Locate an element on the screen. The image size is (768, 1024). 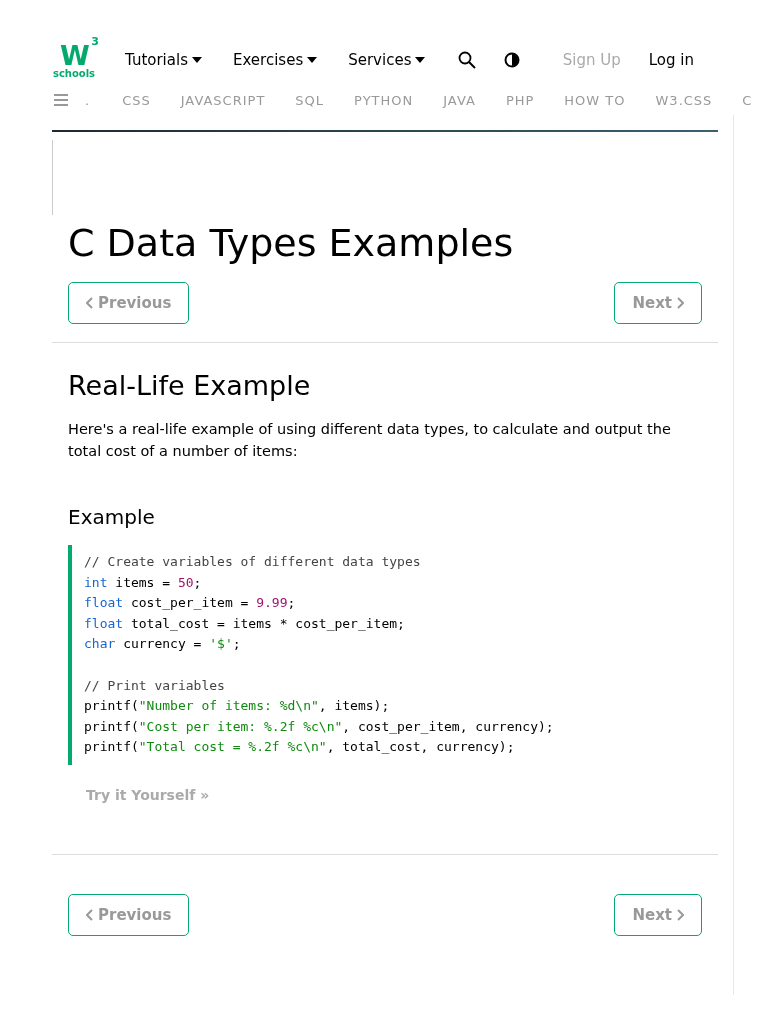
topic-link: CSS is located at coordinates (136, 100).